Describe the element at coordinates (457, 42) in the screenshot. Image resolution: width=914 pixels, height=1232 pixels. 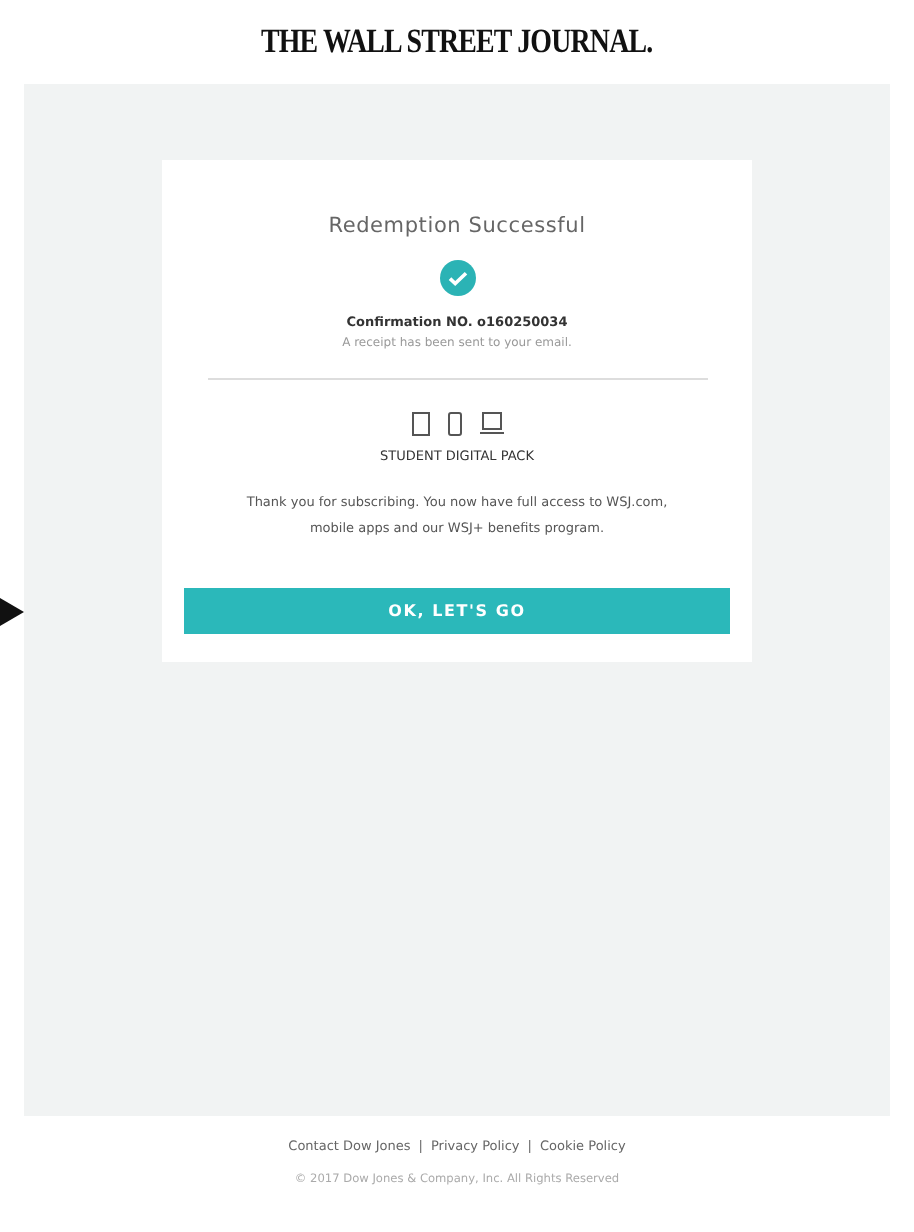
I see `masthead-logo: THE WALL STREET JOURNAL.` at that location.